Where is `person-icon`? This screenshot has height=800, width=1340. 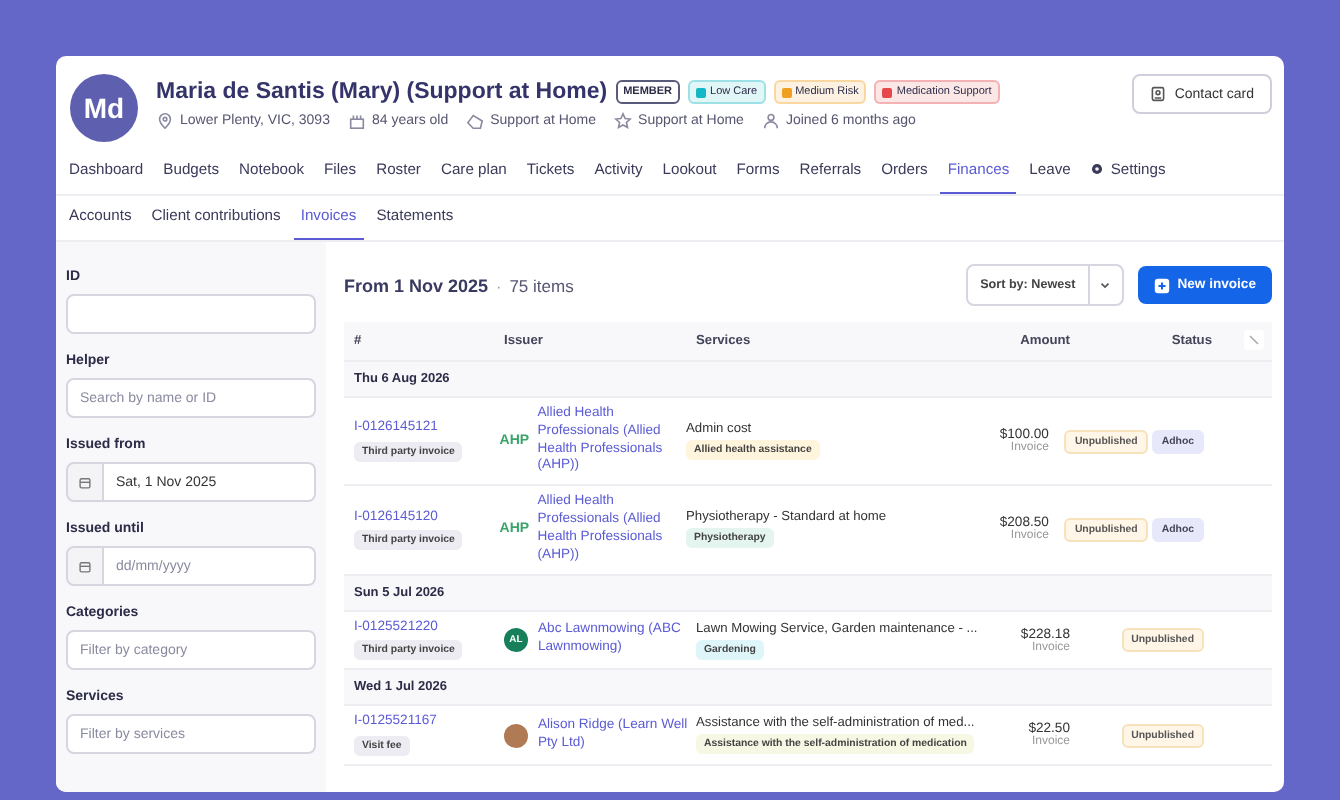 person-icon is located at coordinates (770, 121).